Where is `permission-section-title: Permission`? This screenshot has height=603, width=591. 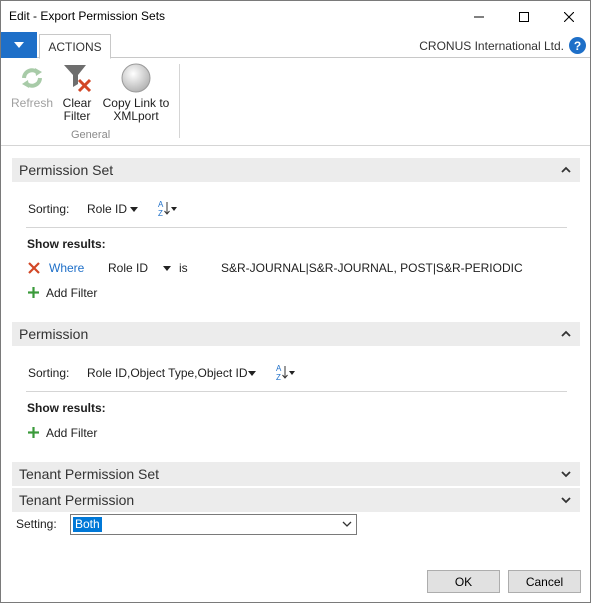
permission-section-title: Permission is located at coordinates (54, 334).